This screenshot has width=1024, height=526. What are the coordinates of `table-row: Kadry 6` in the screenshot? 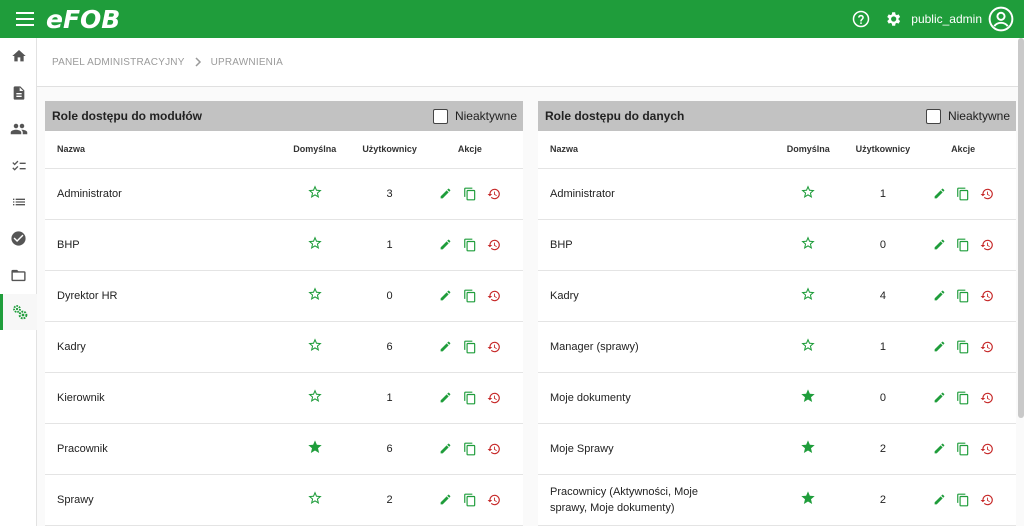 It's located at (284, 347).